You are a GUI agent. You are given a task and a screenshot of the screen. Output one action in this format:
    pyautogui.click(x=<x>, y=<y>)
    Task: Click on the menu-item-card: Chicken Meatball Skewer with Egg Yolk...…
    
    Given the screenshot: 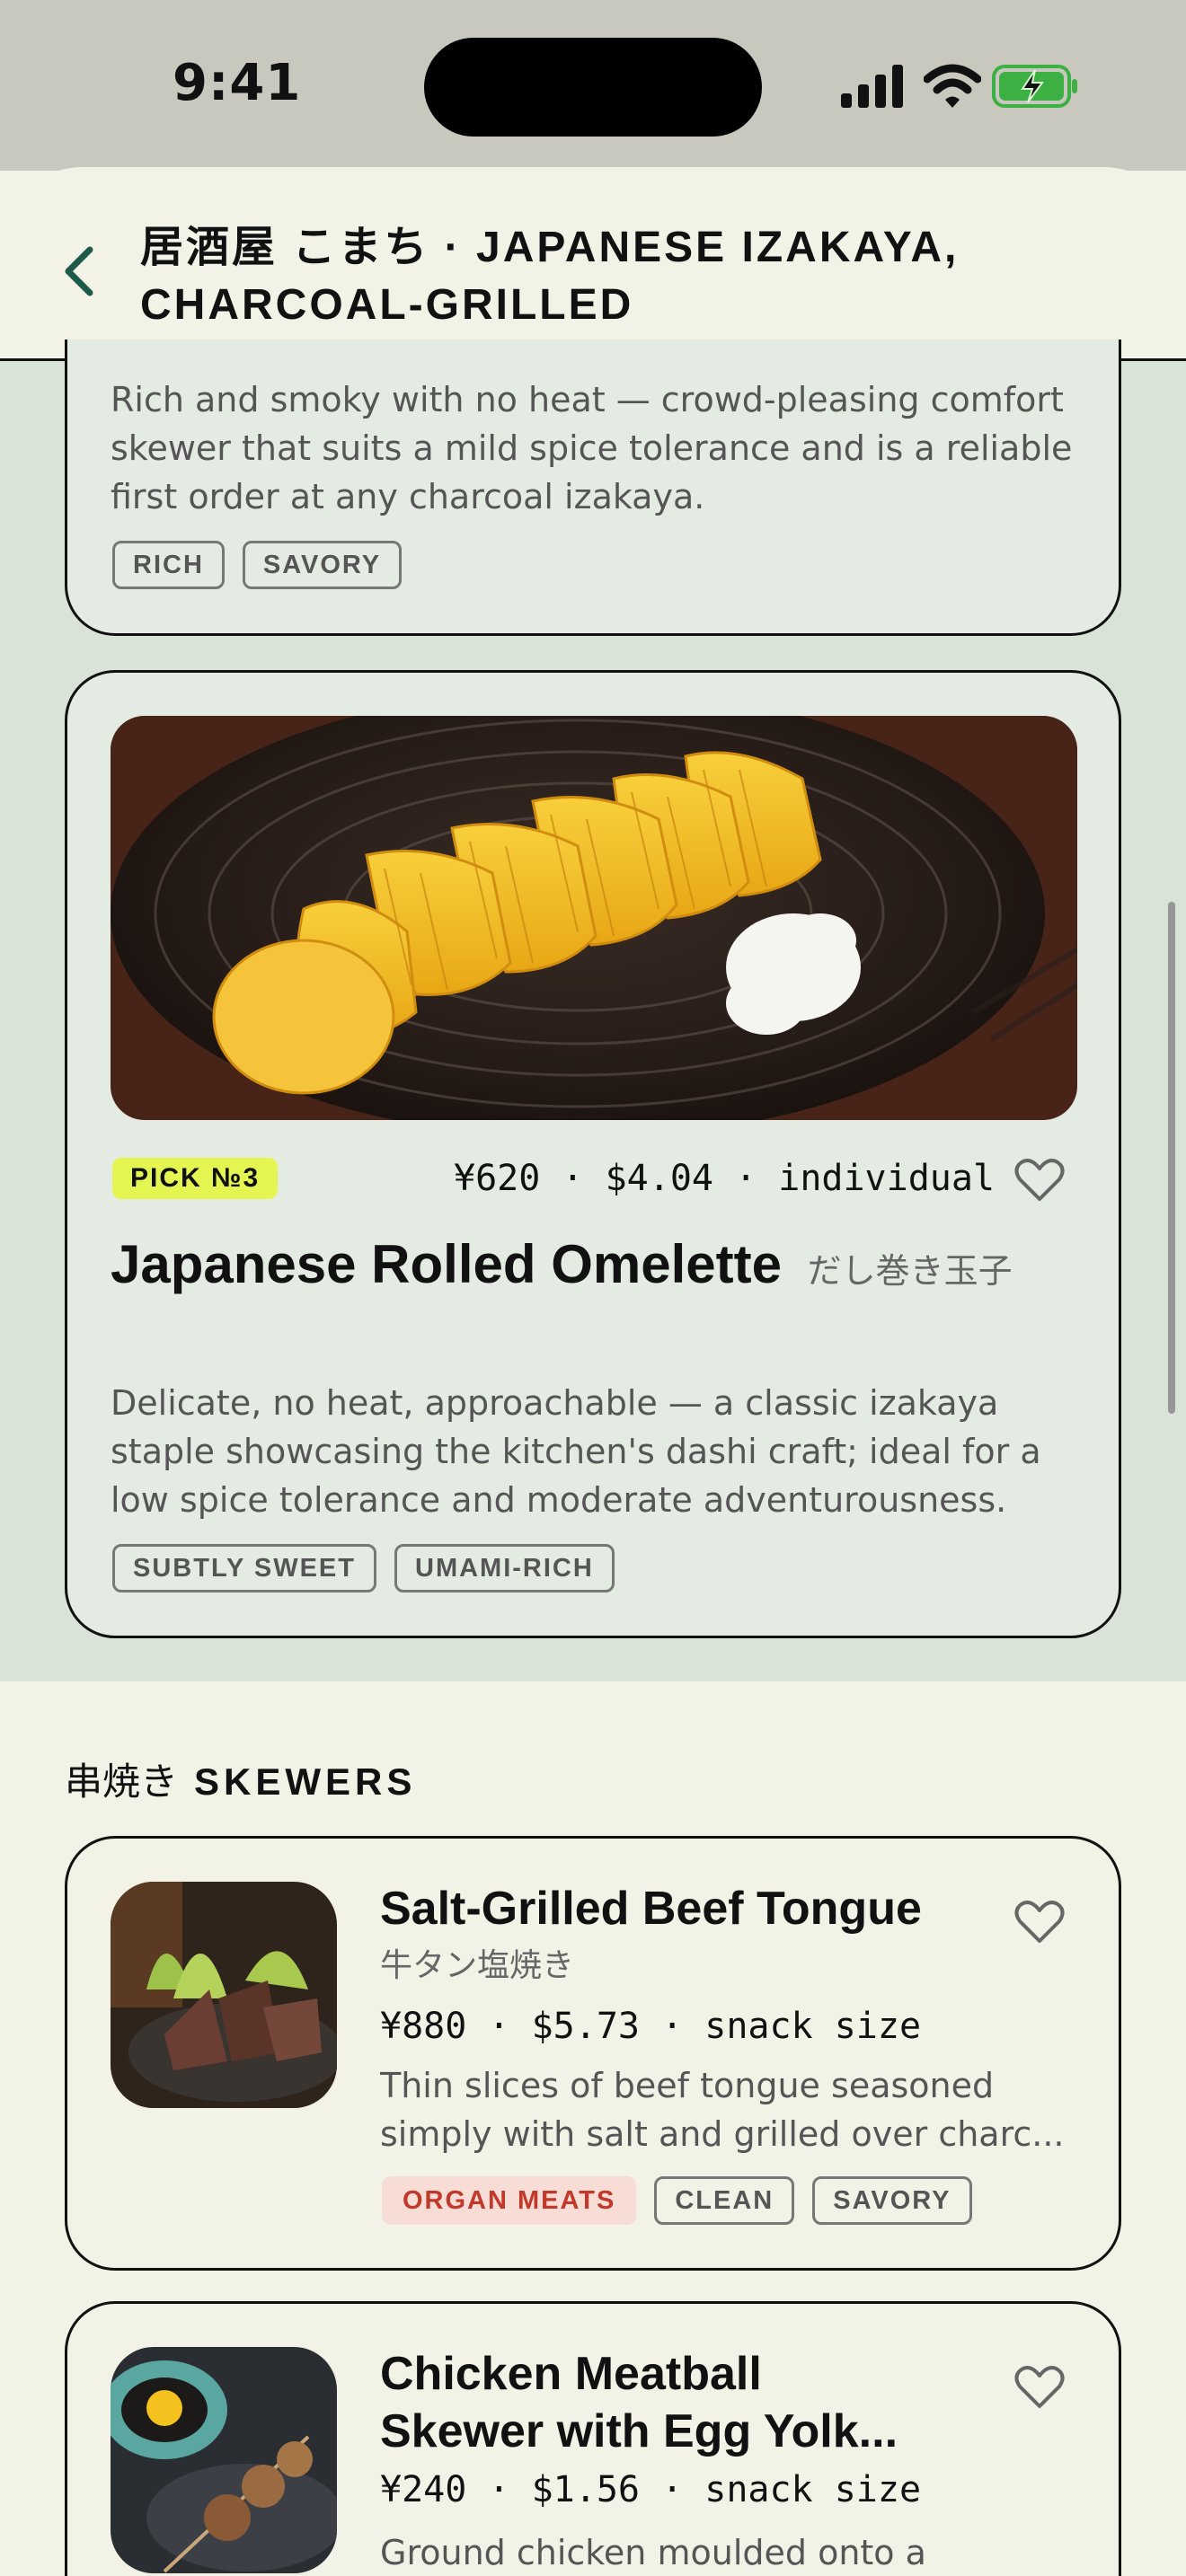 What is the action you would take?
    pyautogui.click(x=593, y=2438)
    